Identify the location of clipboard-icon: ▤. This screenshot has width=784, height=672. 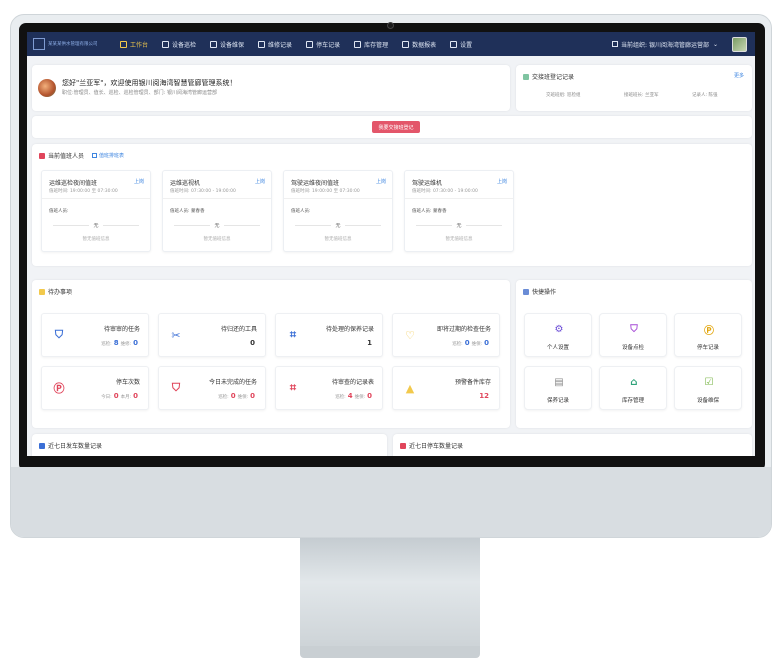
(559, 382).